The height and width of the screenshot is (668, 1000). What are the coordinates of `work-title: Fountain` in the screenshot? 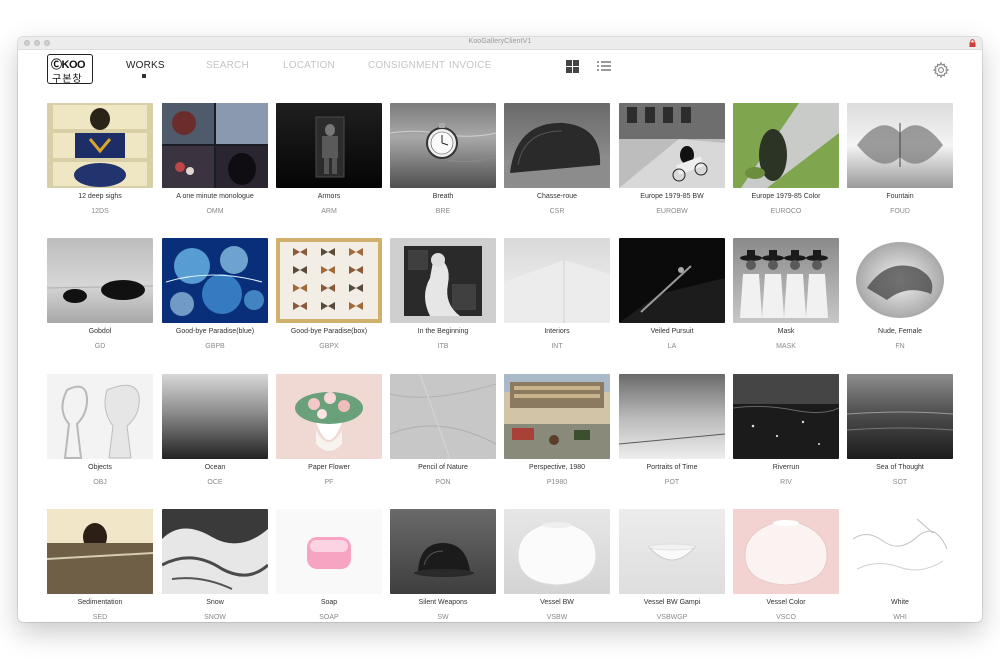 It's located at (900, 196).